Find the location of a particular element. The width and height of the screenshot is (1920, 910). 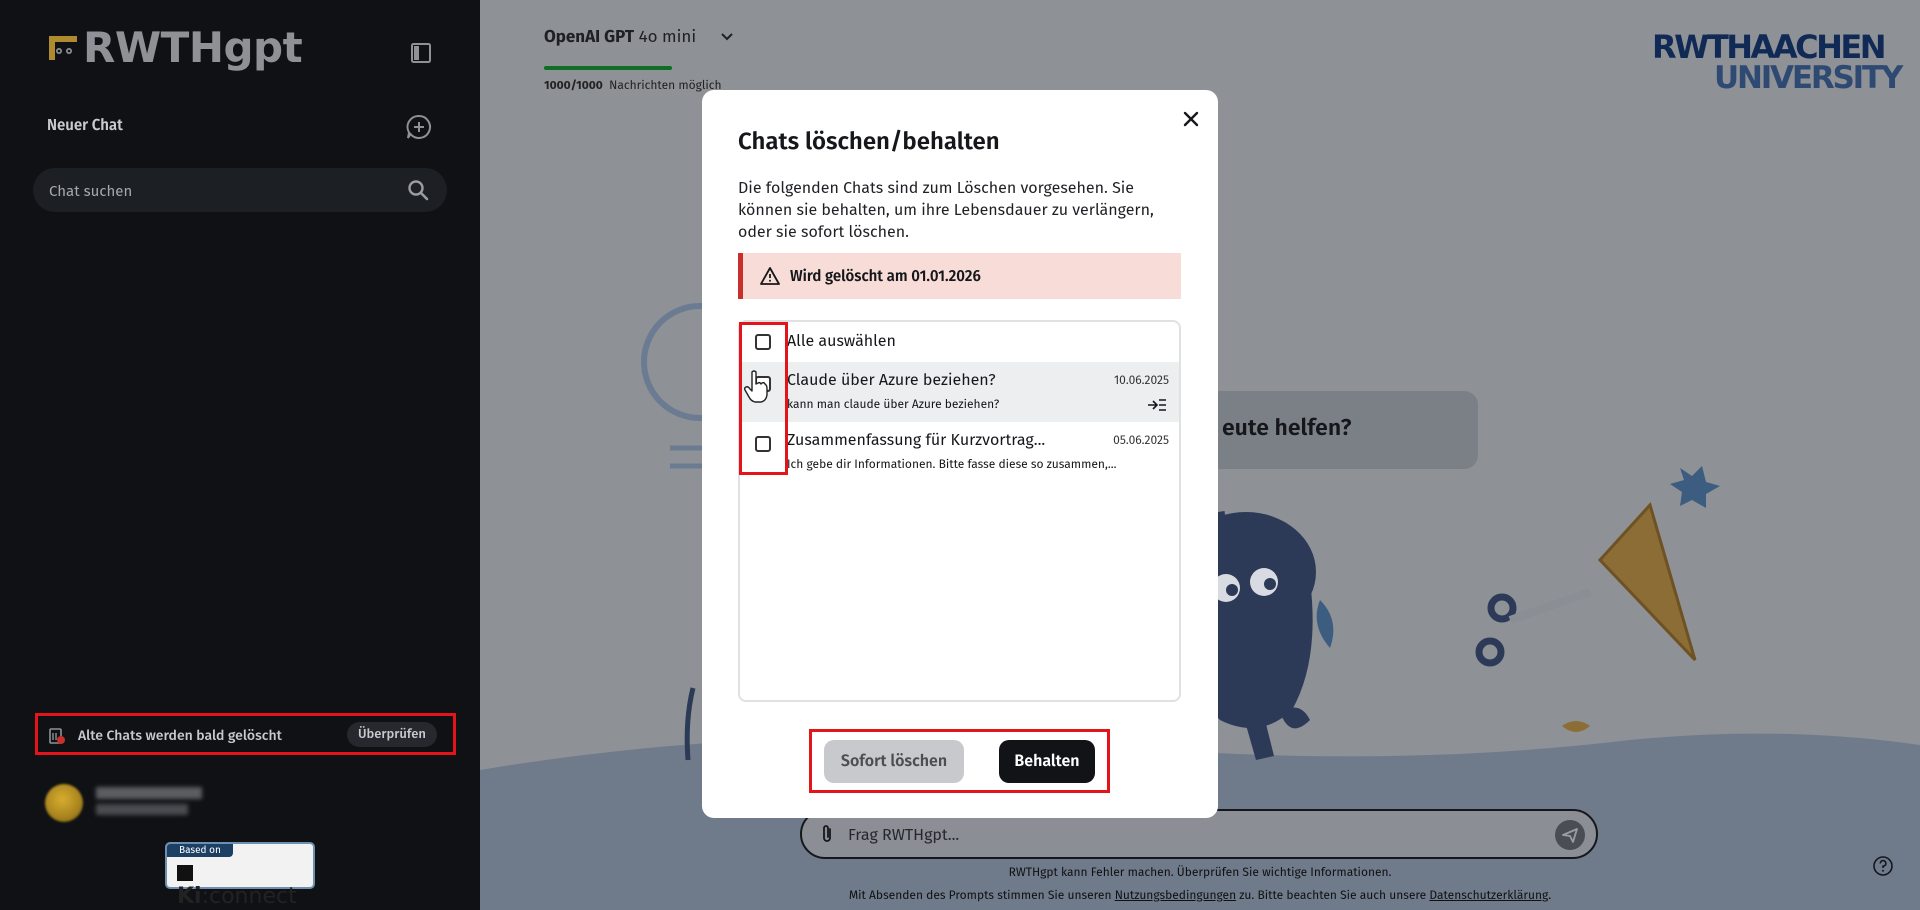

help-icon is located at coordinates (1883, 866).